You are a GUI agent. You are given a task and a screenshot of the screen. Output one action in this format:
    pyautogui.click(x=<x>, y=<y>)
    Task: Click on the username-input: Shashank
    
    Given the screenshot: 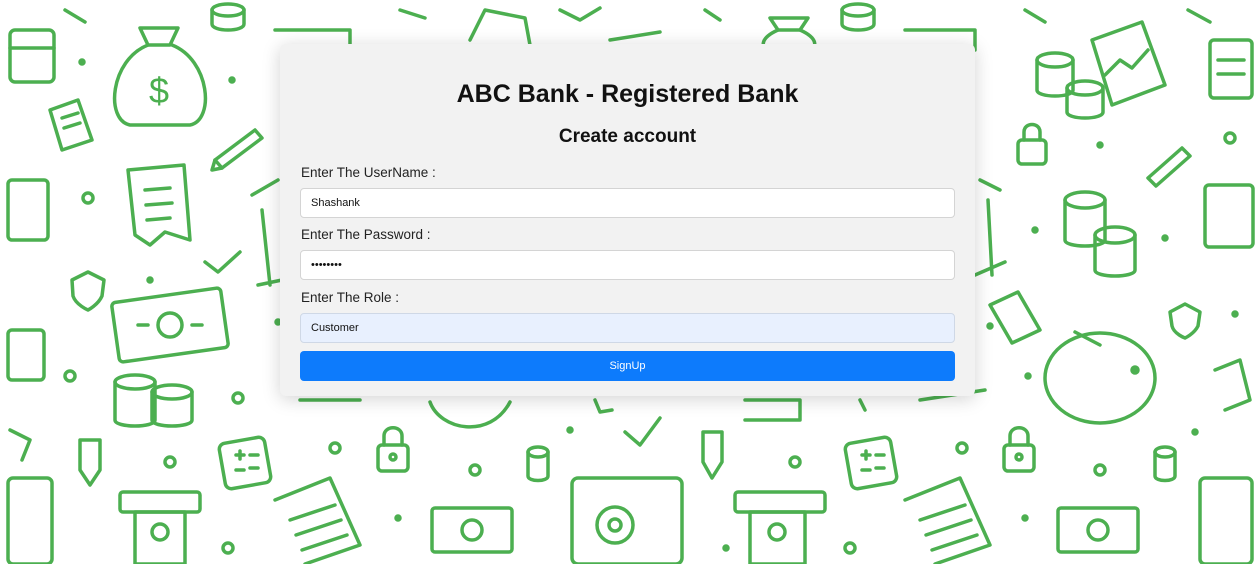 What is the action you would take?
    pyautogui.click(x=627, y=203)
    